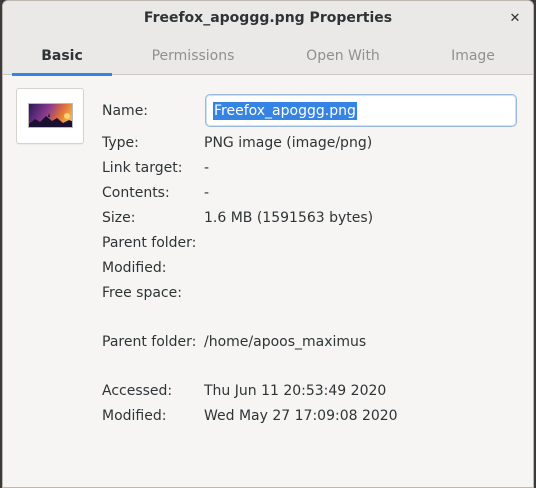 The width and height of the screenshot is (536, 488). Describe the element at coordinates (149, 243) in the screenshot. I see `parent-folder-label: Parent folder:` at that location.